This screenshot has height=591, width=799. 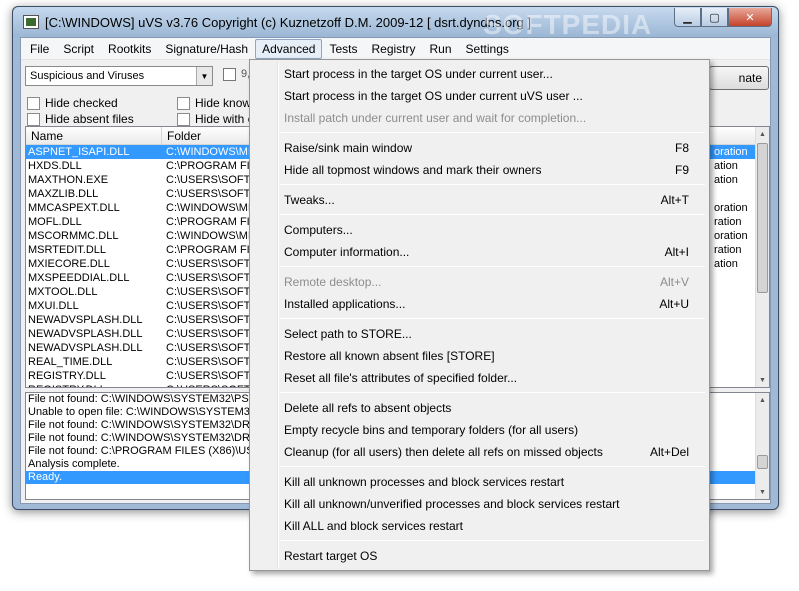 What do you see at coordinates (479, 556) in the screenshot?
I see `advanced-menu-item: Restart target OS` at bounding box center [479, 556].